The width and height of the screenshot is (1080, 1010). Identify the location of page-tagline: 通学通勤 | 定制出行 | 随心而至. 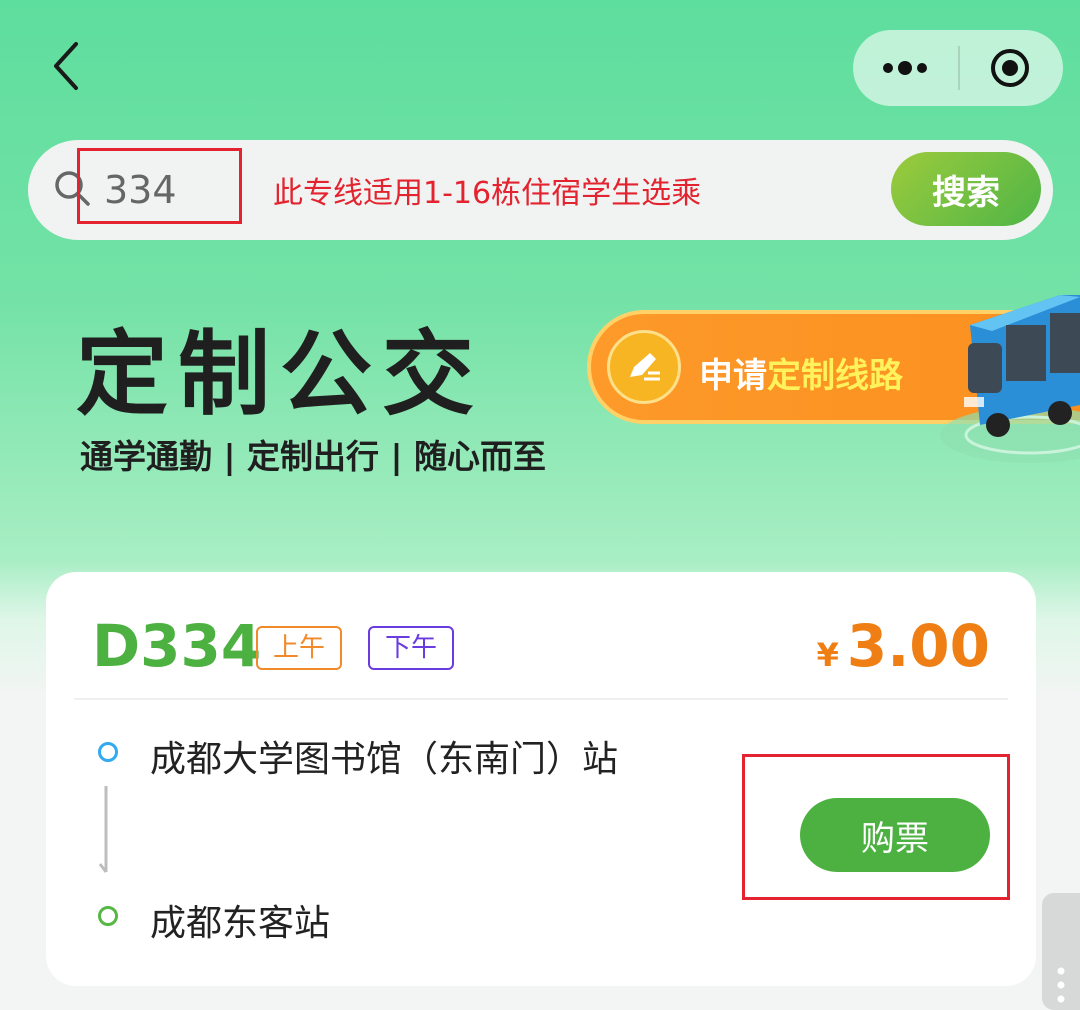
(313, 456).